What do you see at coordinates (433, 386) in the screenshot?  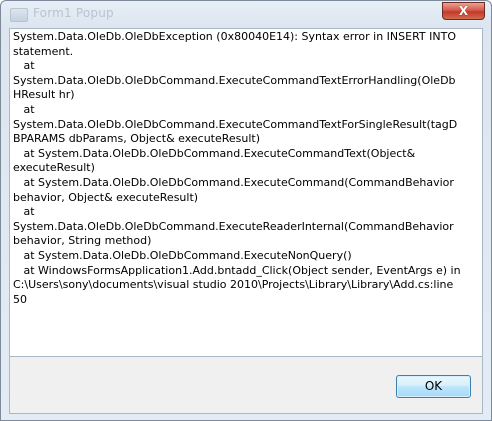 I see `ok-button: OK` at bounding box center [433, 386].